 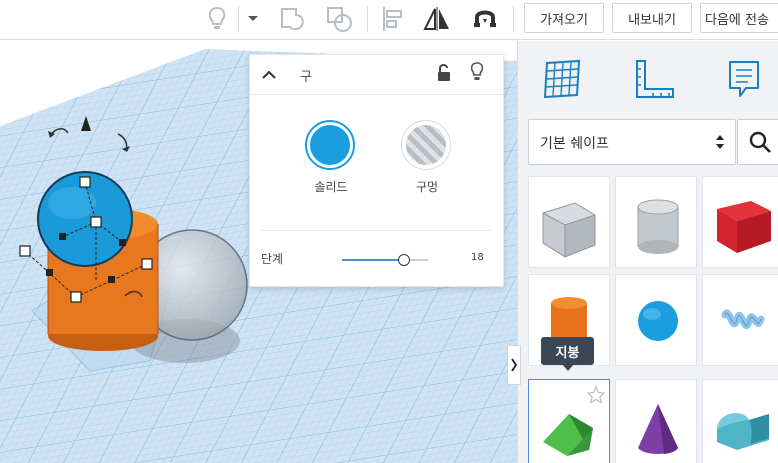 What do you see at coordinates (568, 367) in the screenshot?
I see `tooltip-arrow` at bounding box center [568, 367].